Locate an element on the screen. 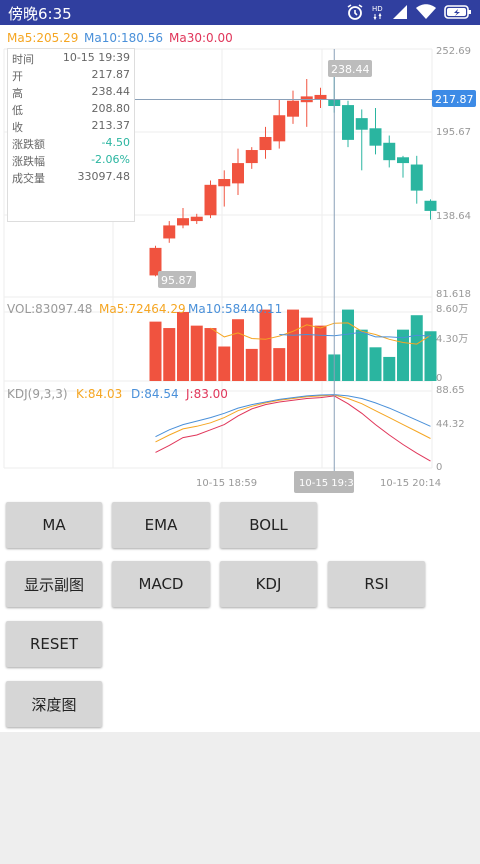  kdj-d-legend: D:84.54 is located at coordinates (155, 394).